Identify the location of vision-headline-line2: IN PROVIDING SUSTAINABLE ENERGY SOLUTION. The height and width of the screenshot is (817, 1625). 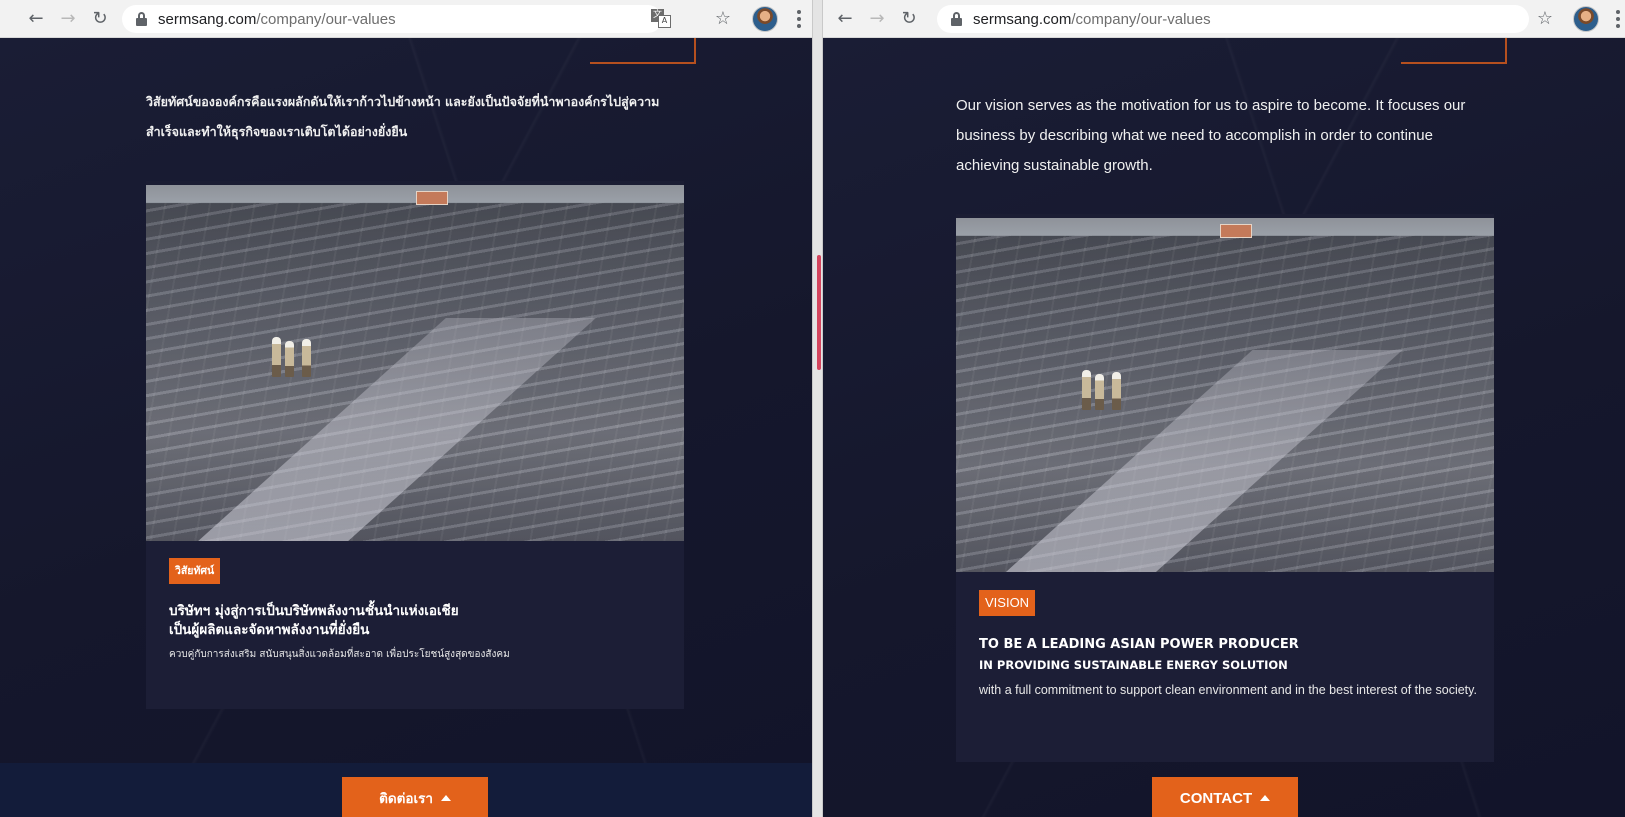
(1133, 665).